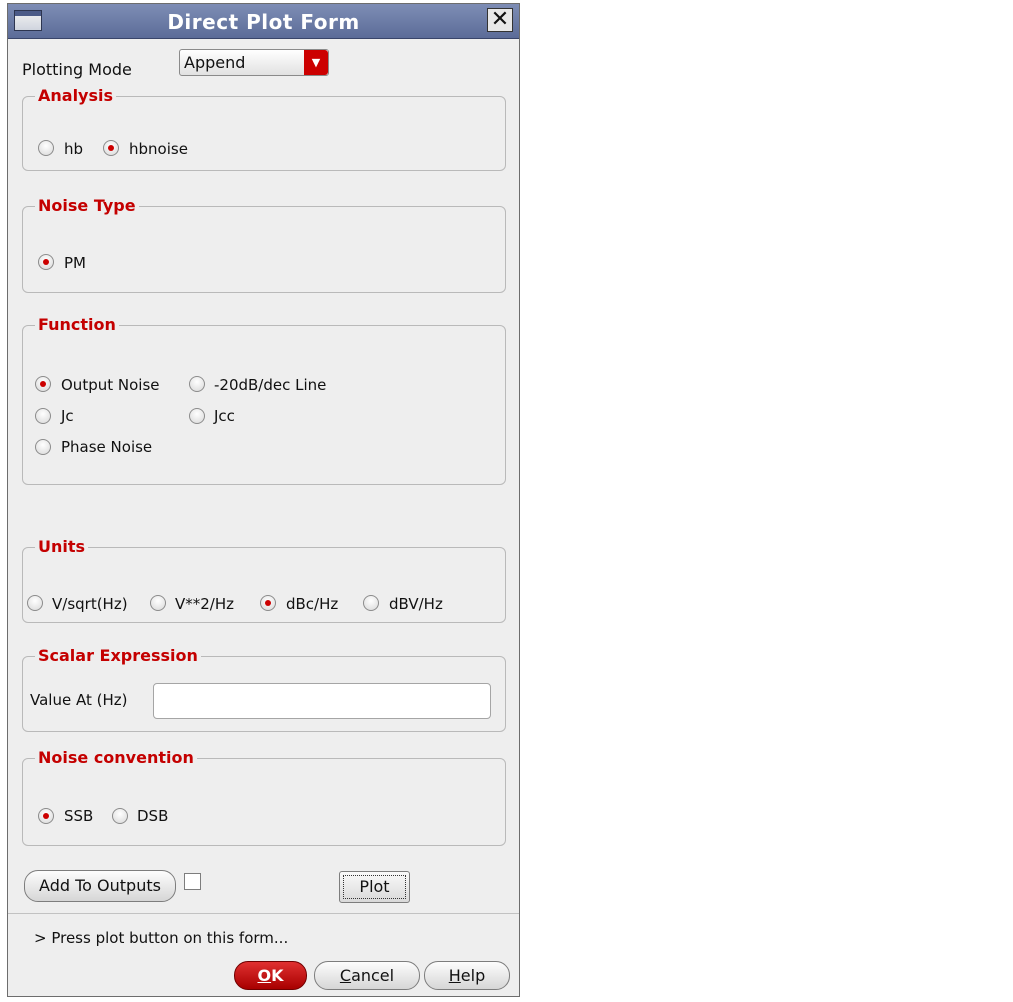  Describe the element at coordinates (277, 975) in the screenshot. I see `ok-label-rest: K` at that location.